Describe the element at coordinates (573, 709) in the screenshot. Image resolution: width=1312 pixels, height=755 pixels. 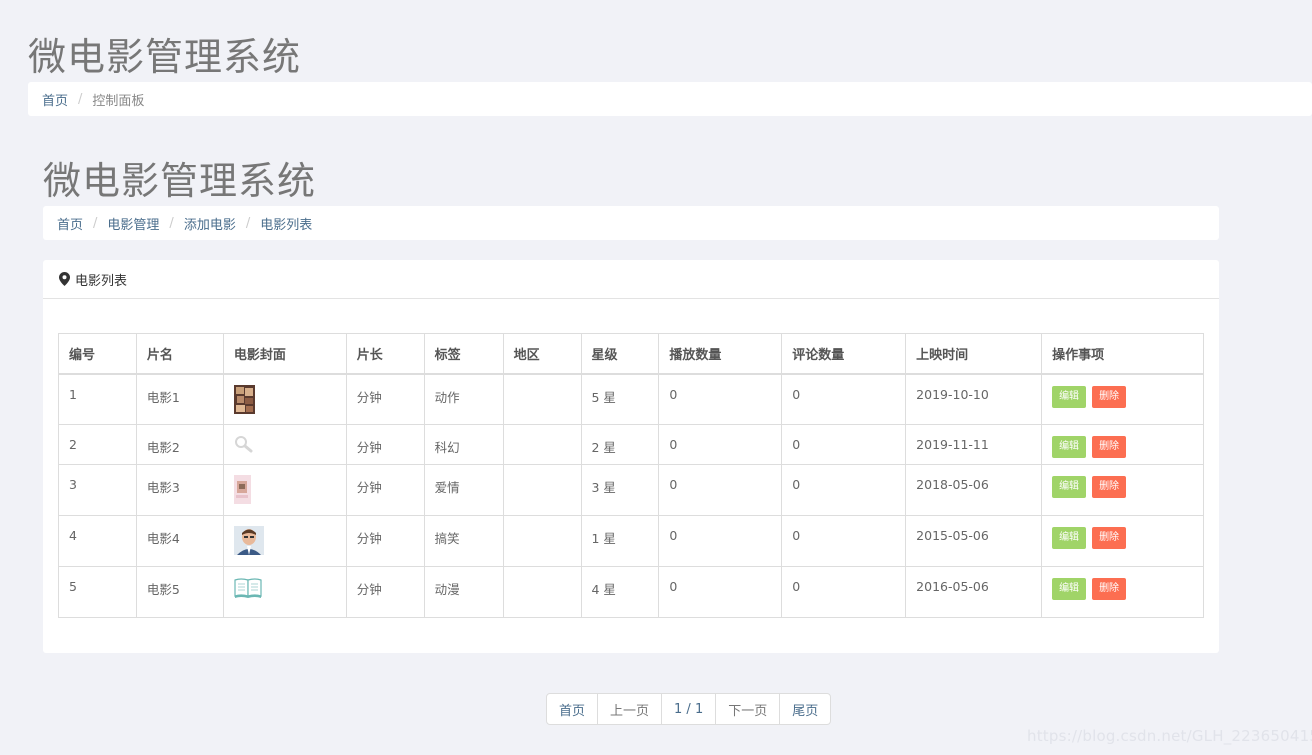
I see `first-page-button: 首页` at that location.